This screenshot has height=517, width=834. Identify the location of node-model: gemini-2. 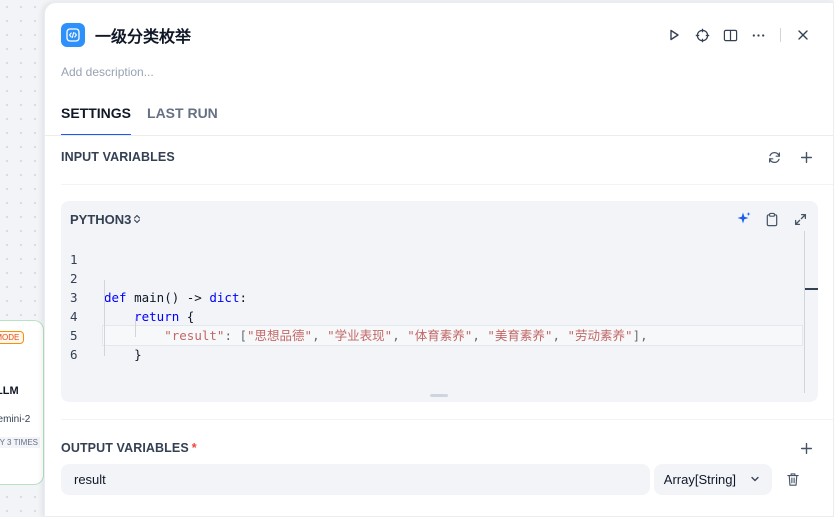
(15, 419).